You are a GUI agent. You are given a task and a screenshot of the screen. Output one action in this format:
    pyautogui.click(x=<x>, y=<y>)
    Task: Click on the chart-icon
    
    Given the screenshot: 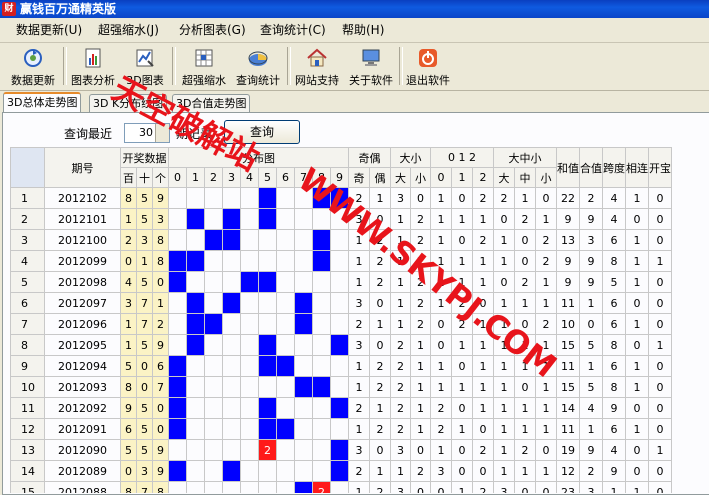 What is the action you would take?
    pyautogui.click(x=93, y=58)
    